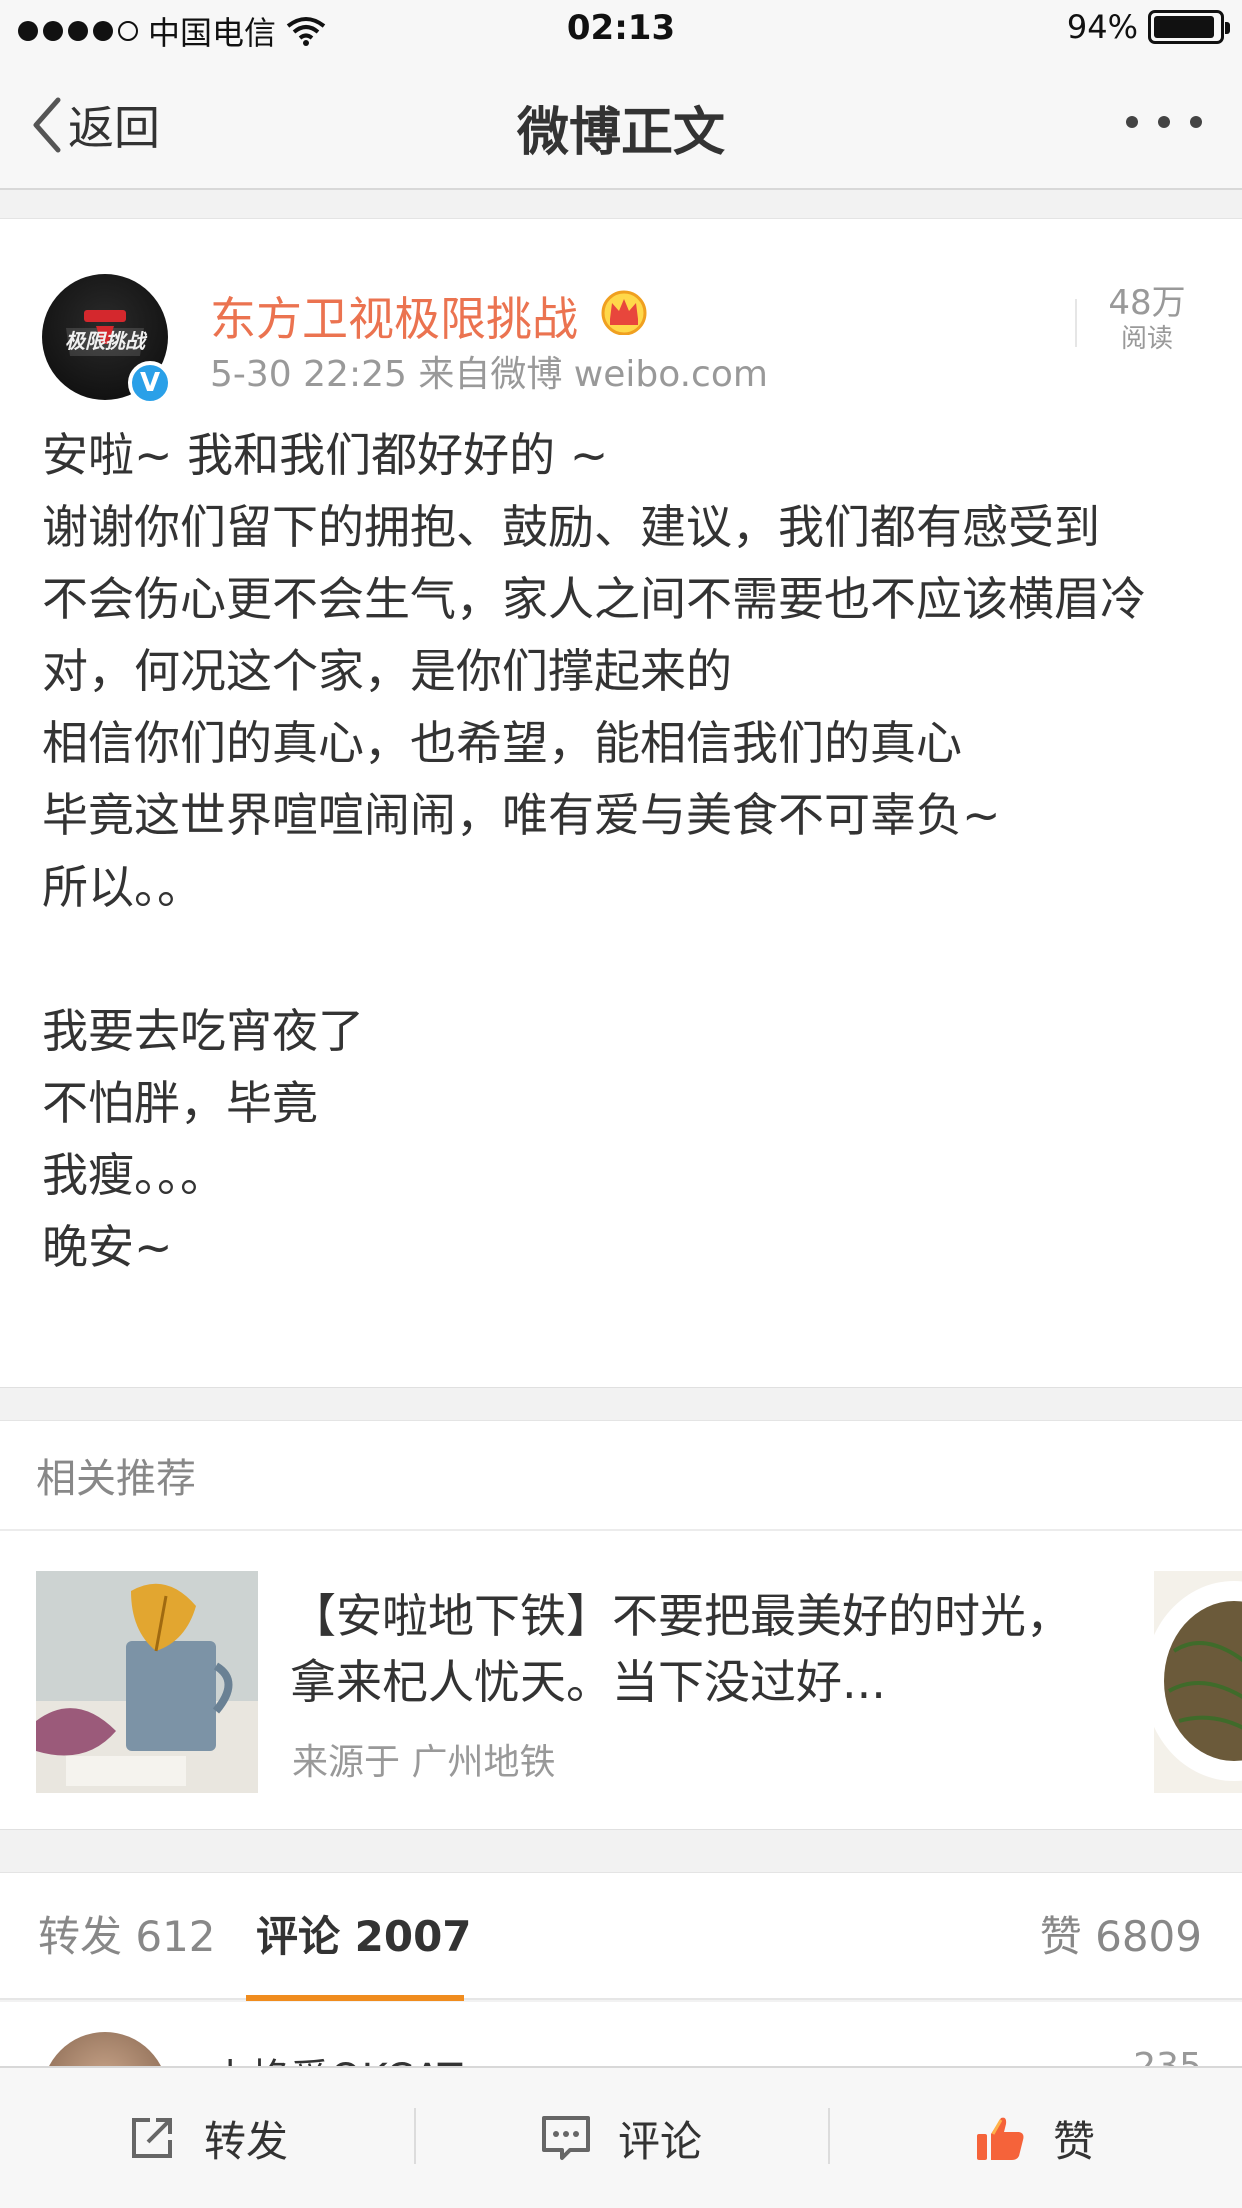 This screenshot has width=1242, height=2208. Describe the element at coordinates (1147, 303) in the screenshot. I see `read-count-value: 48万` at that location.